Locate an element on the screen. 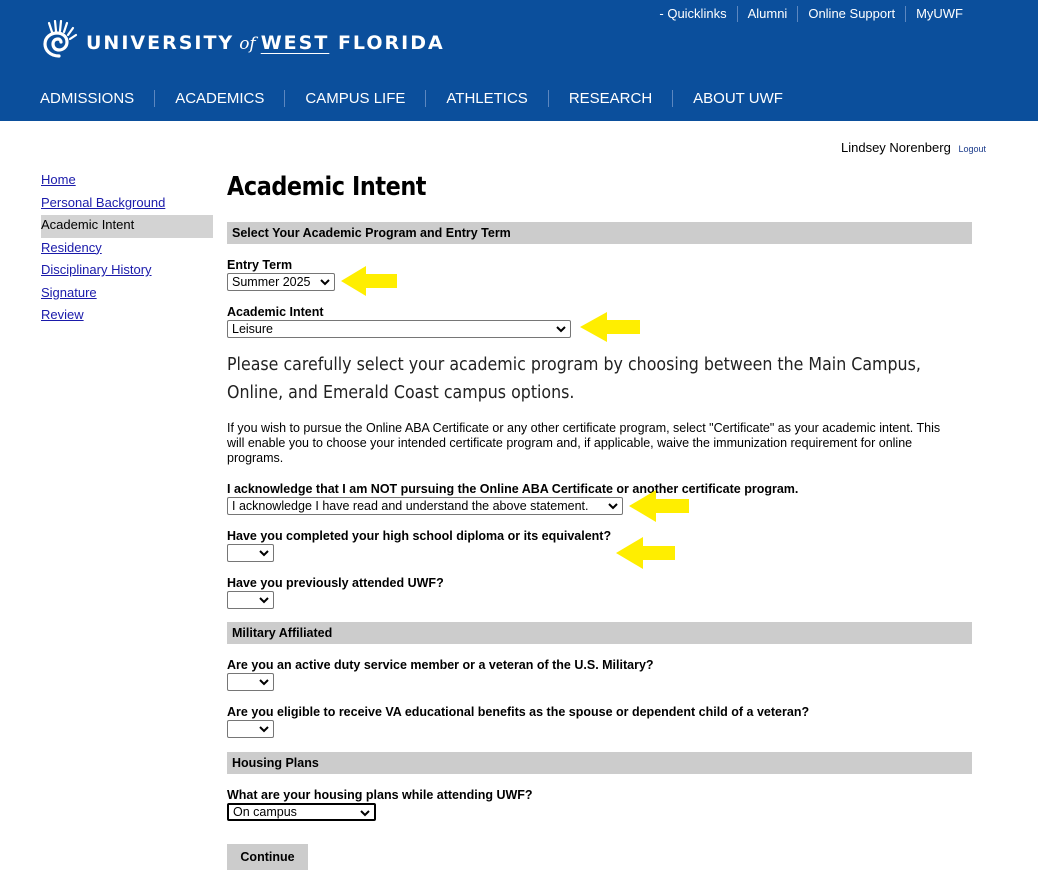 This screenshot has height=873, width=1038. nav-about-uwf: ABOUT UWF is located at coordinates (738, 98).